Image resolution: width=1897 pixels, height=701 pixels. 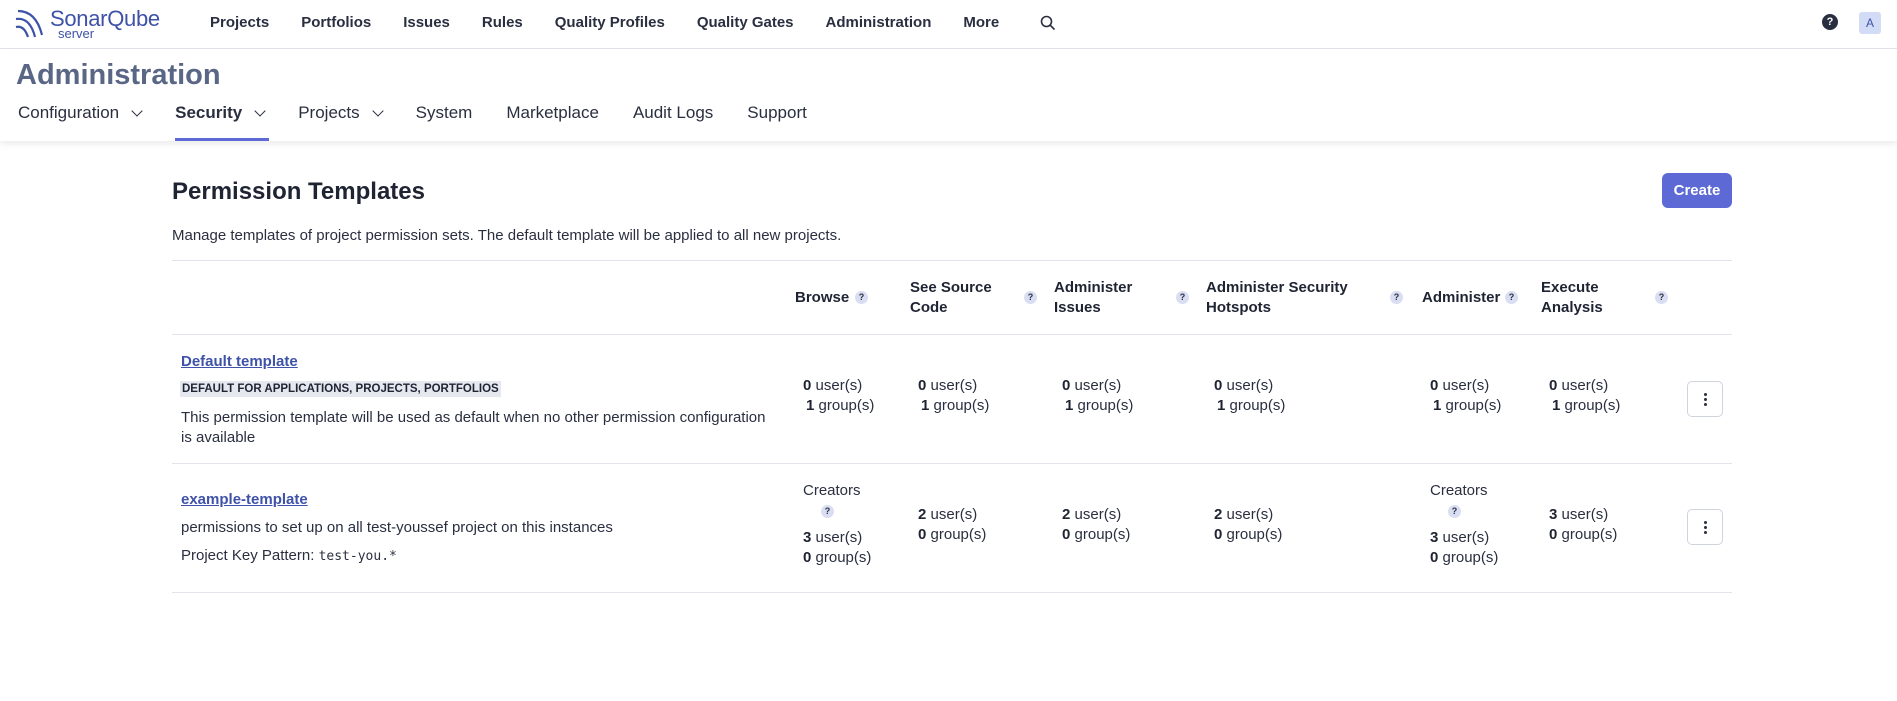 I want to click on permission-cell-browse: Creators, so click(x=832, y=490).